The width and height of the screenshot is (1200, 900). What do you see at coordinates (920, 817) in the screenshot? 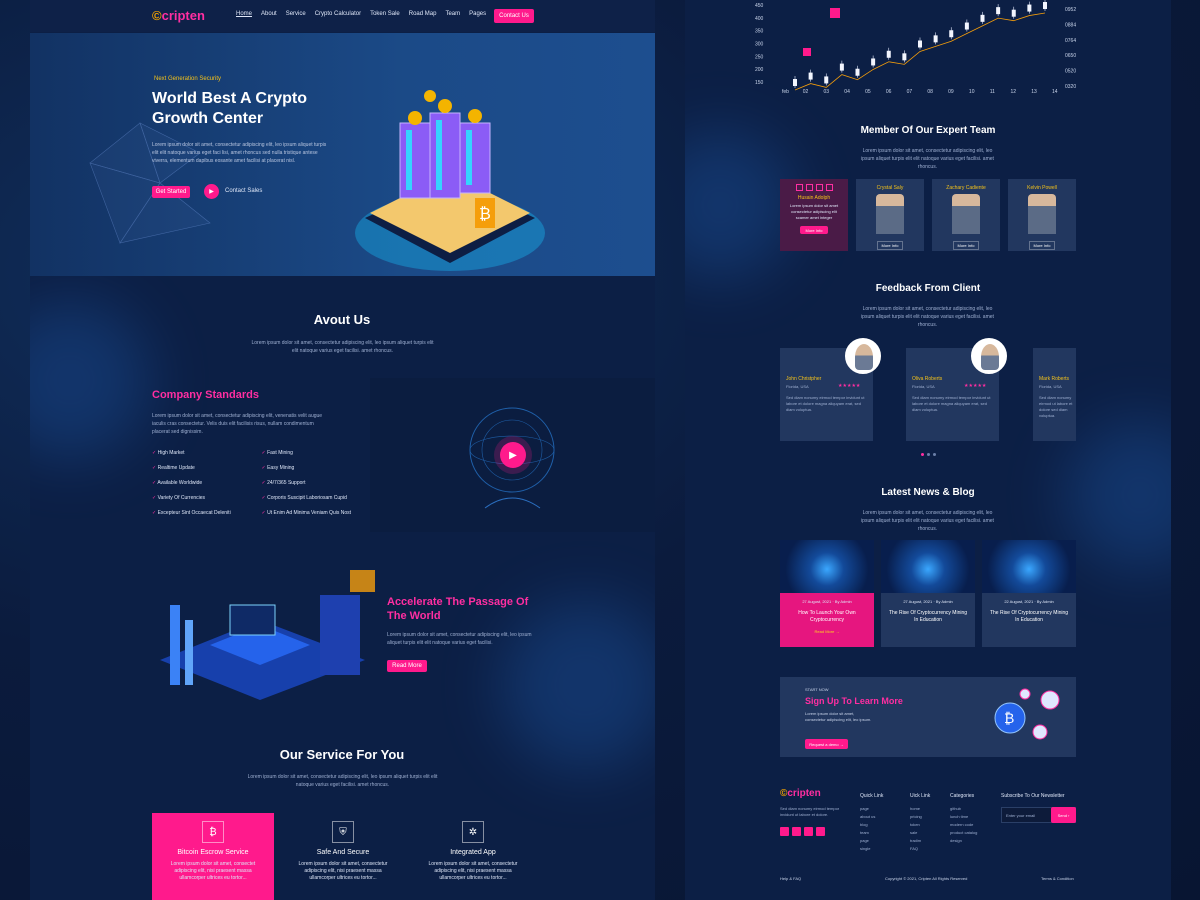
I see `footer-link: pricing` at bounding box center [920, 817].